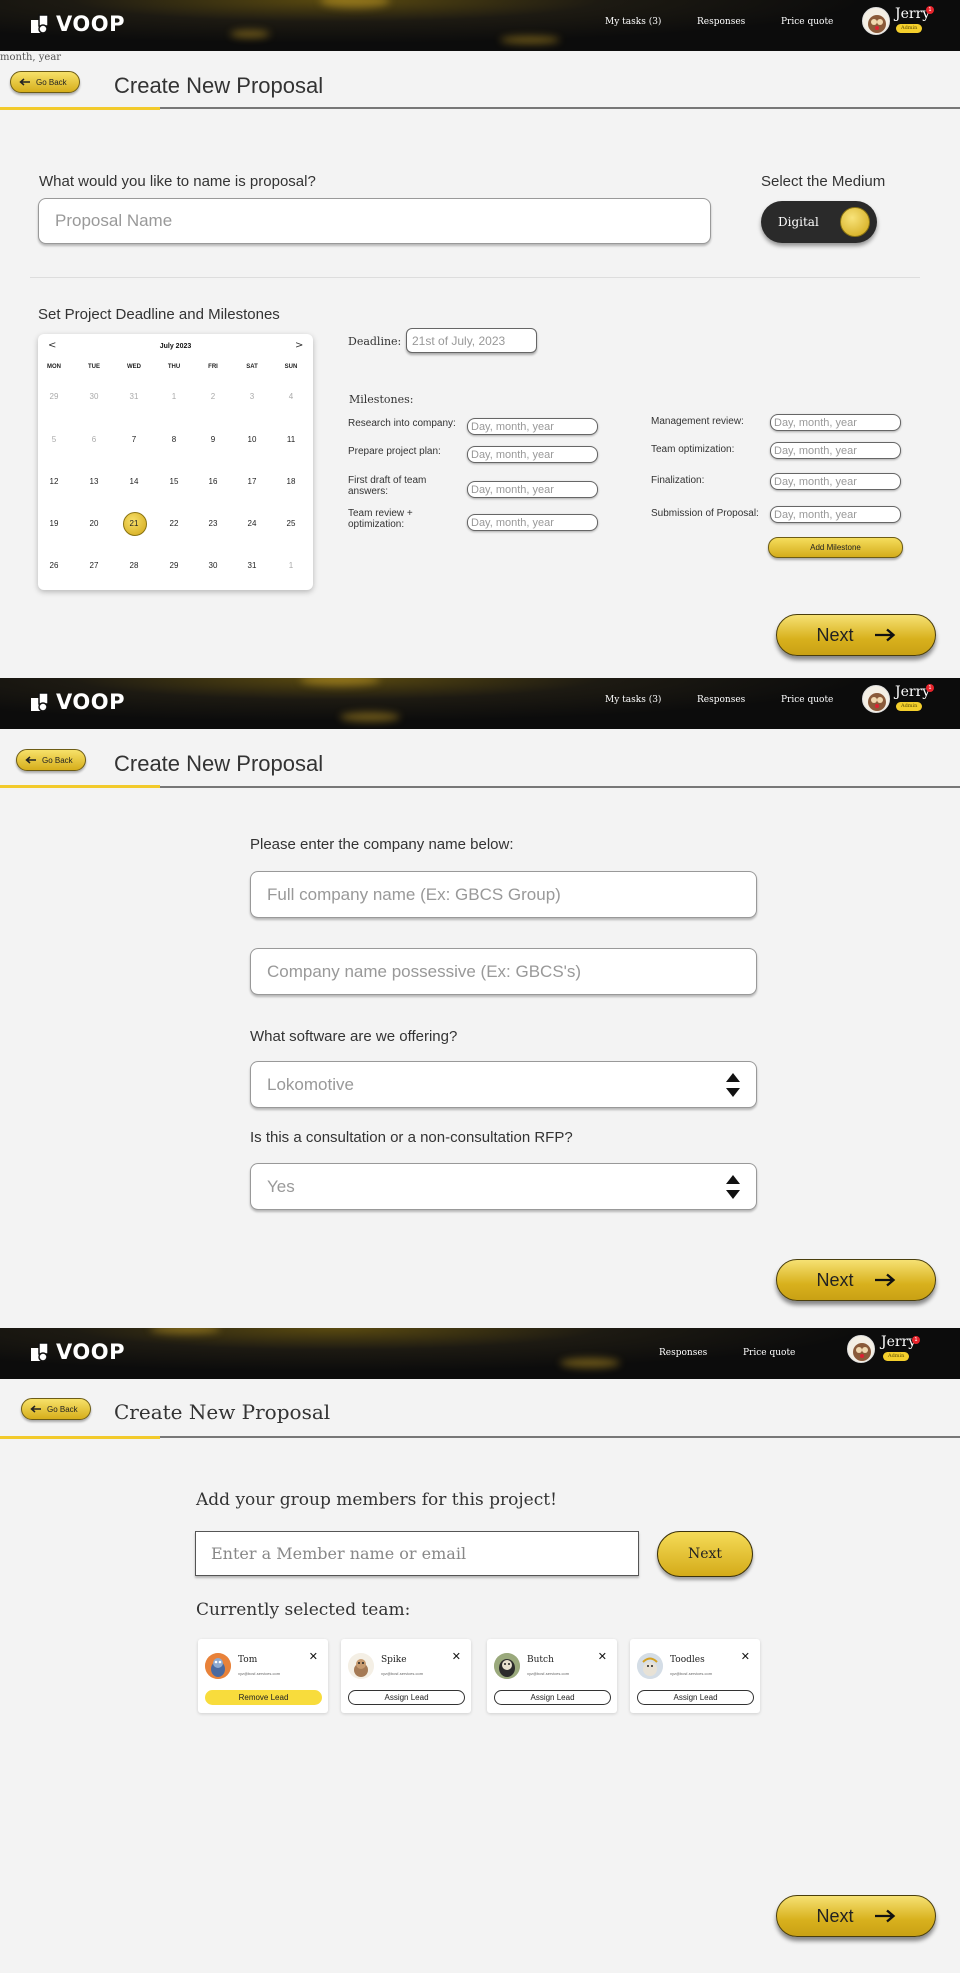  What do you see at coordinates (503, 1084) in the screenshot?
I see `software-select: Lokomotive` at bounding box center [503, 1084].